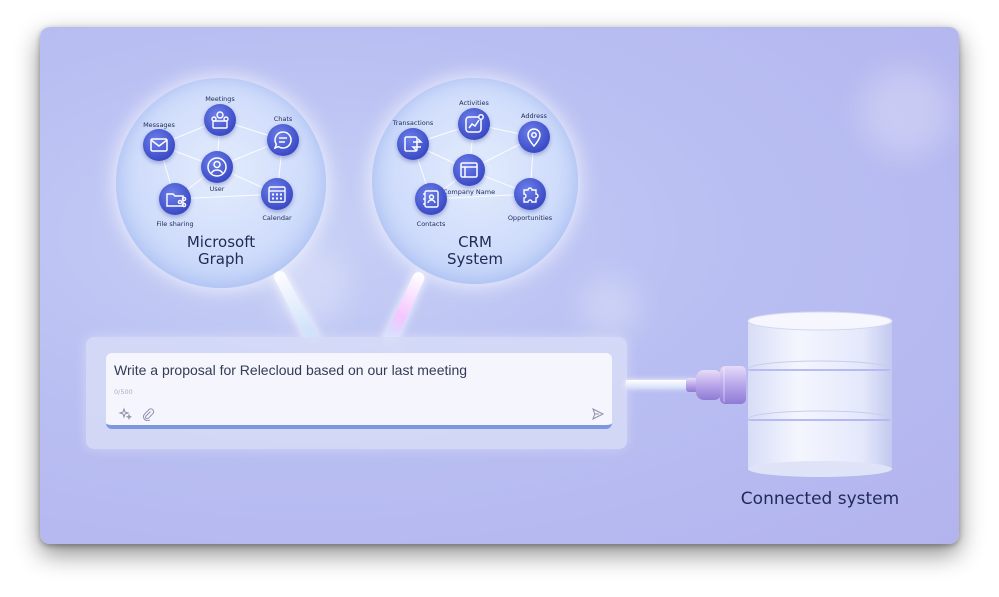 The width and height of the screenshot is (999, 597). Describe the element at coordinates (159, 145) in the screenshot. I see `mail-icon` at that location.